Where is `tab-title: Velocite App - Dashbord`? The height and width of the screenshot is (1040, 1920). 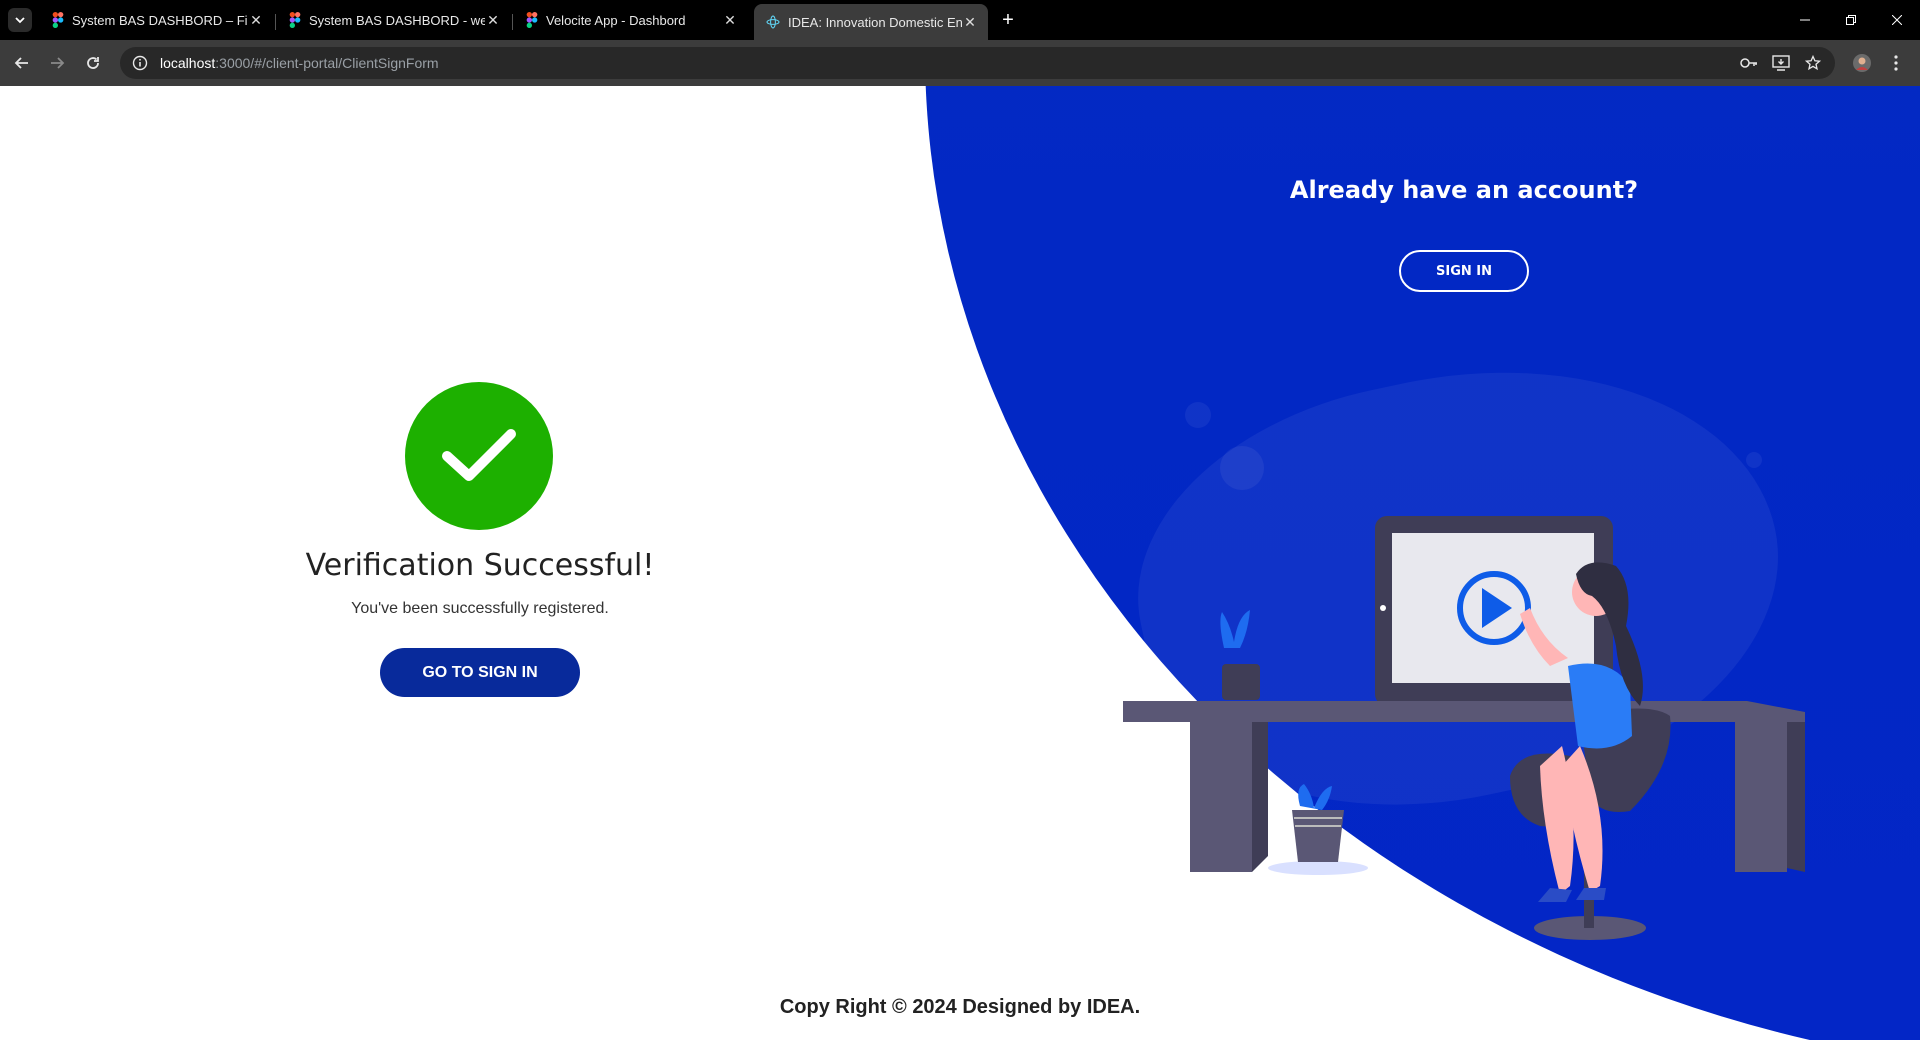 tab-title: Velocite App - Dashbord is located at coordinates (616, 20).